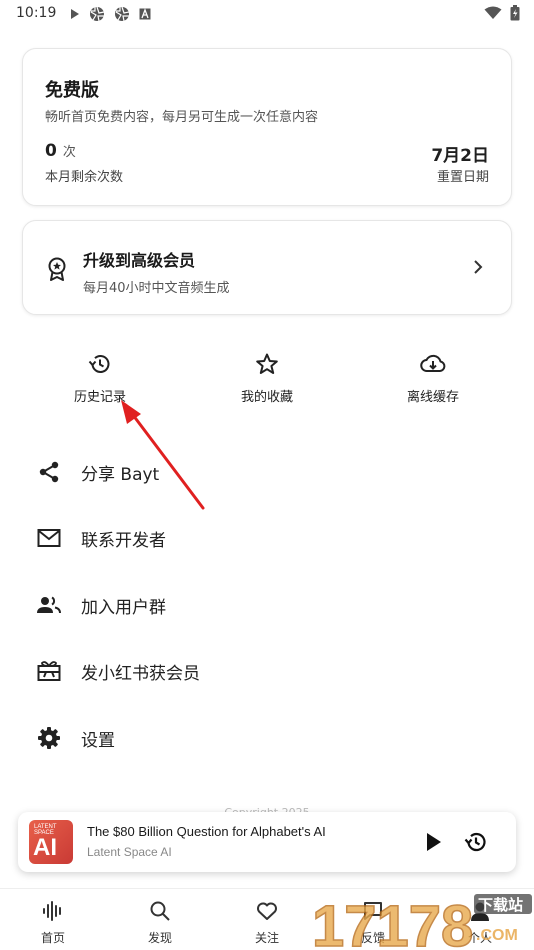 The height and width of the screenshot is (950, 534). Describe the element at coordinates (49, 738) in the screenshot. I see `gear-icon` at that location.